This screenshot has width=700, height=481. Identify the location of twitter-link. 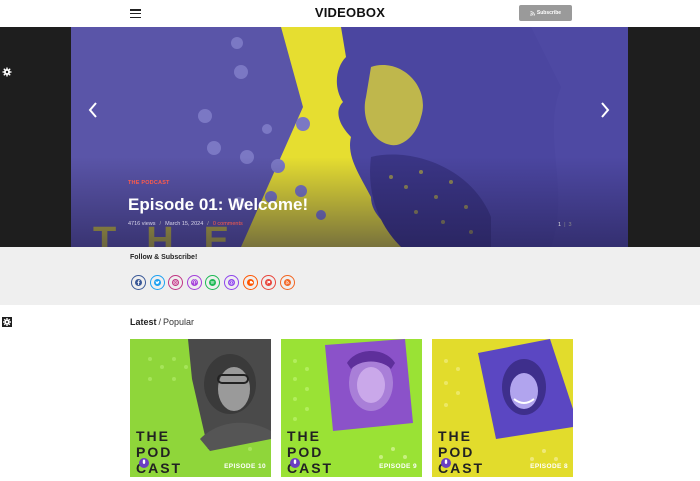
(157, 282).